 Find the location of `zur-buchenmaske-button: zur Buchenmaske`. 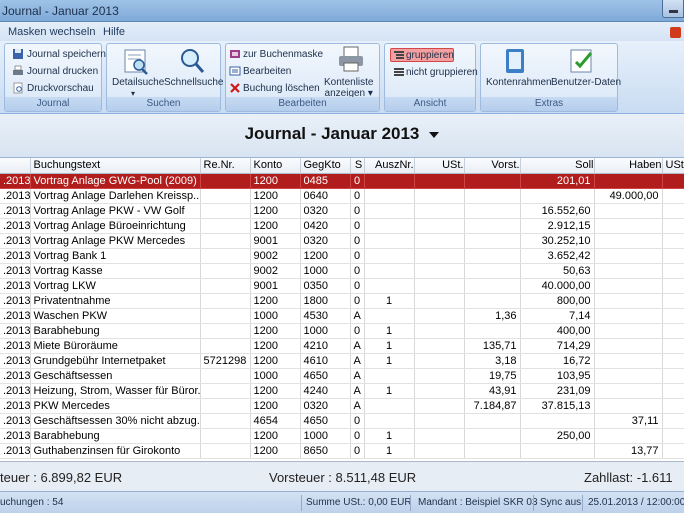

zur-buchenmaske-button: zur Buchenmaske is located at coordinates (283, 54).